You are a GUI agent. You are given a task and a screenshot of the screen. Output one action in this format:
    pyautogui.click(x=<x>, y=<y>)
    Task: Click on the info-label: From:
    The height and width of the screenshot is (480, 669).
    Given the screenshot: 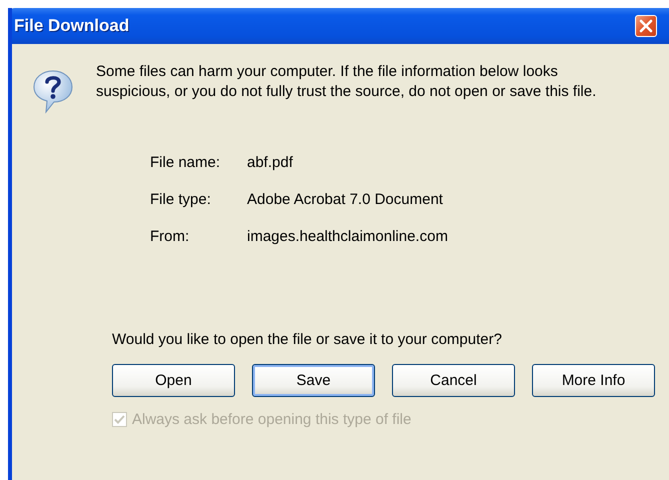 What is the action you would take?
    pyautogui.click(x=170, y=236)
    